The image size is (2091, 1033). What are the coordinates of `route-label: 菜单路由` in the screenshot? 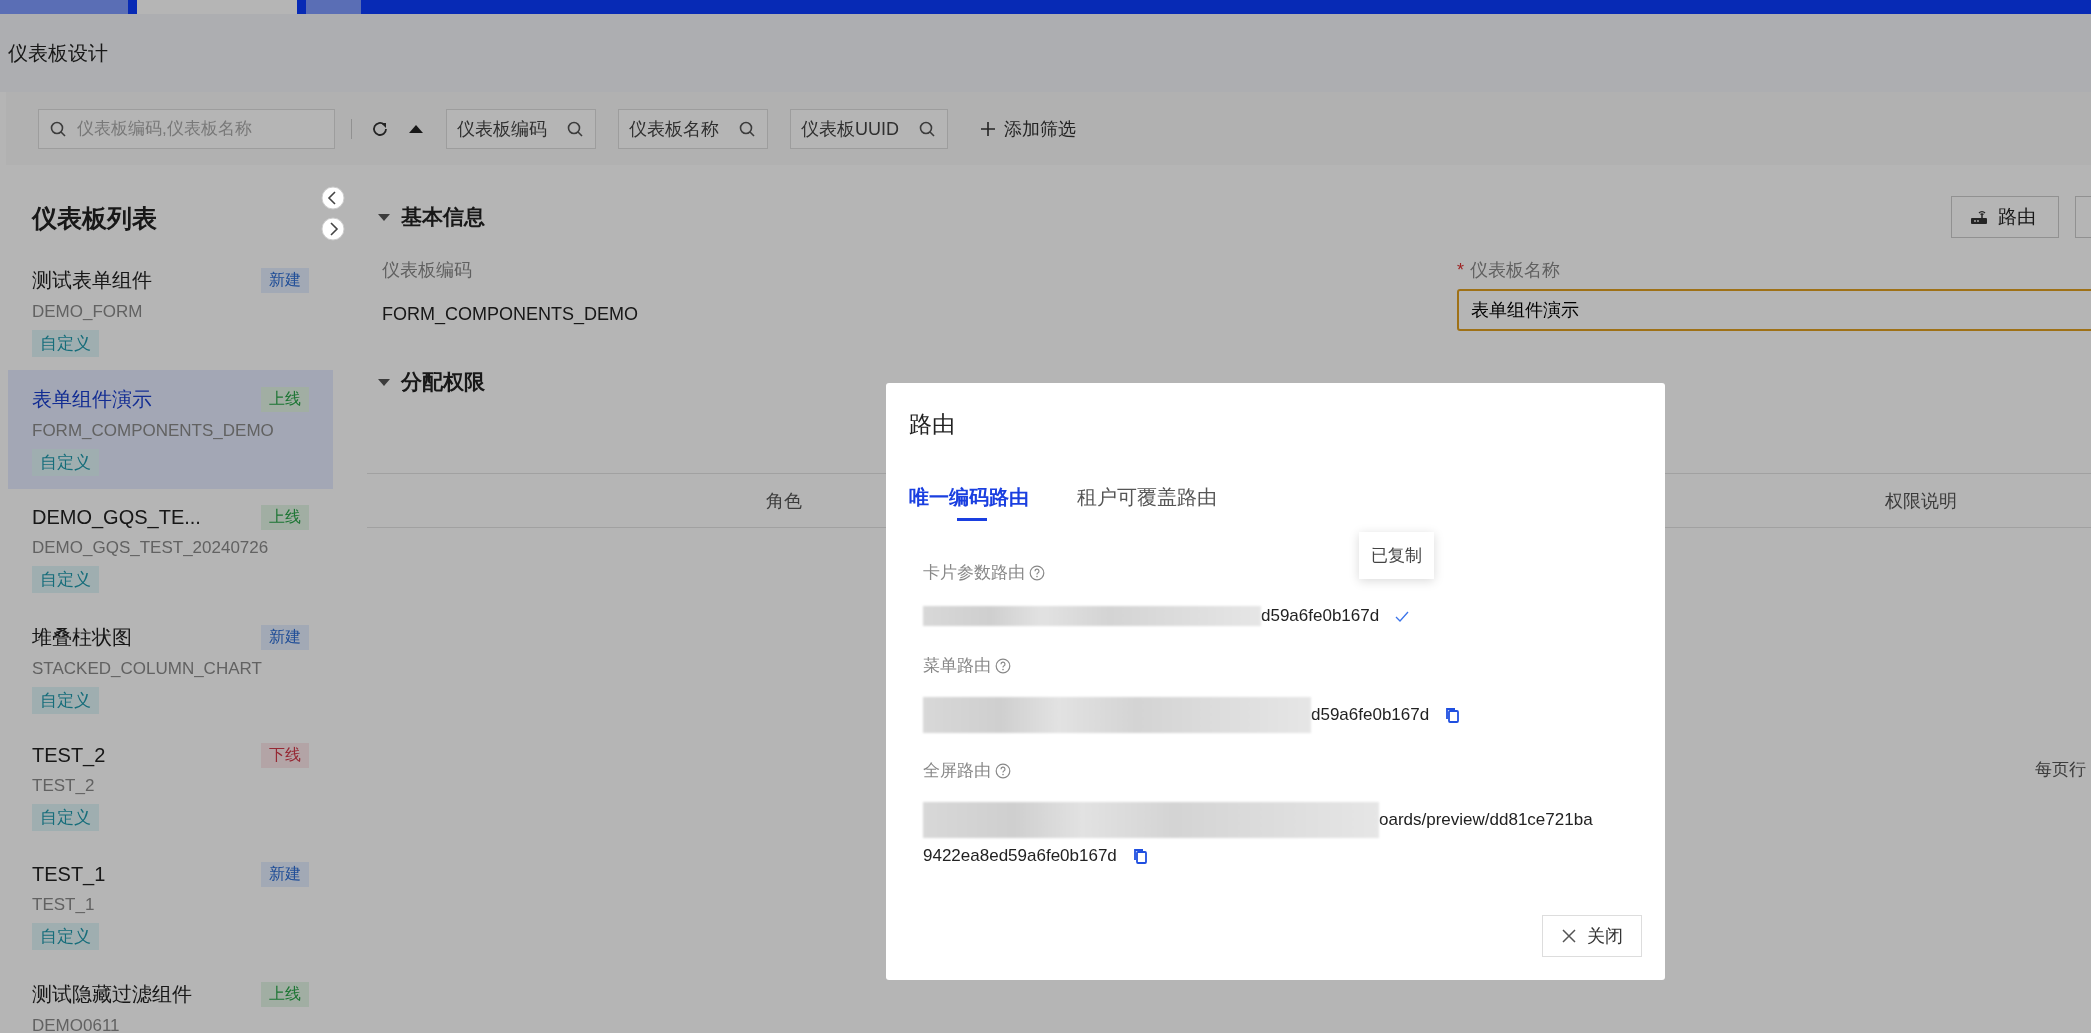 It's located at (957, 666).